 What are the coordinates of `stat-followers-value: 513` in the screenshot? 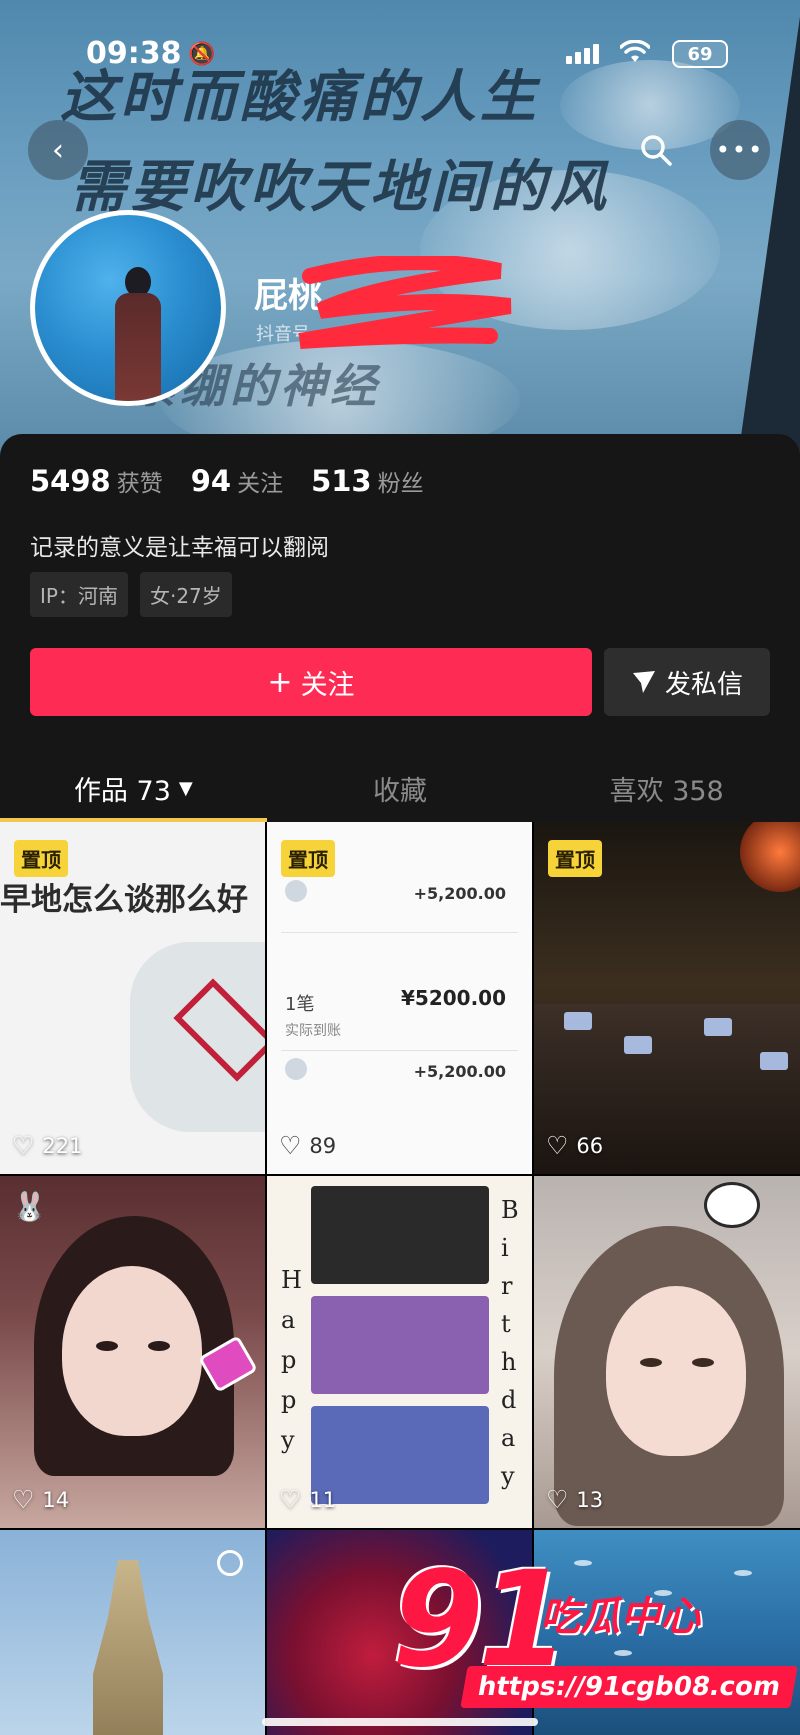 It's located at (341, 481).